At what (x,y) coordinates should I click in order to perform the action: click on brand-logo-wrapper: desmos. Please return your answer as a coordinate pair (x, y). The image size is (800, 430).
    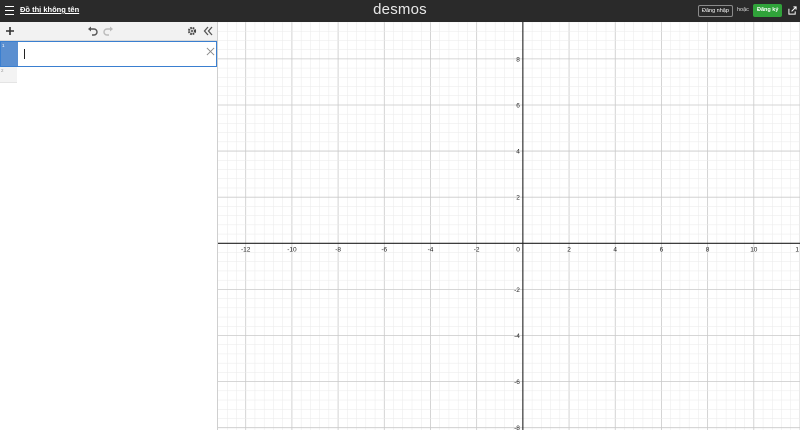
    Looking at the image, I should click on (400, 9).